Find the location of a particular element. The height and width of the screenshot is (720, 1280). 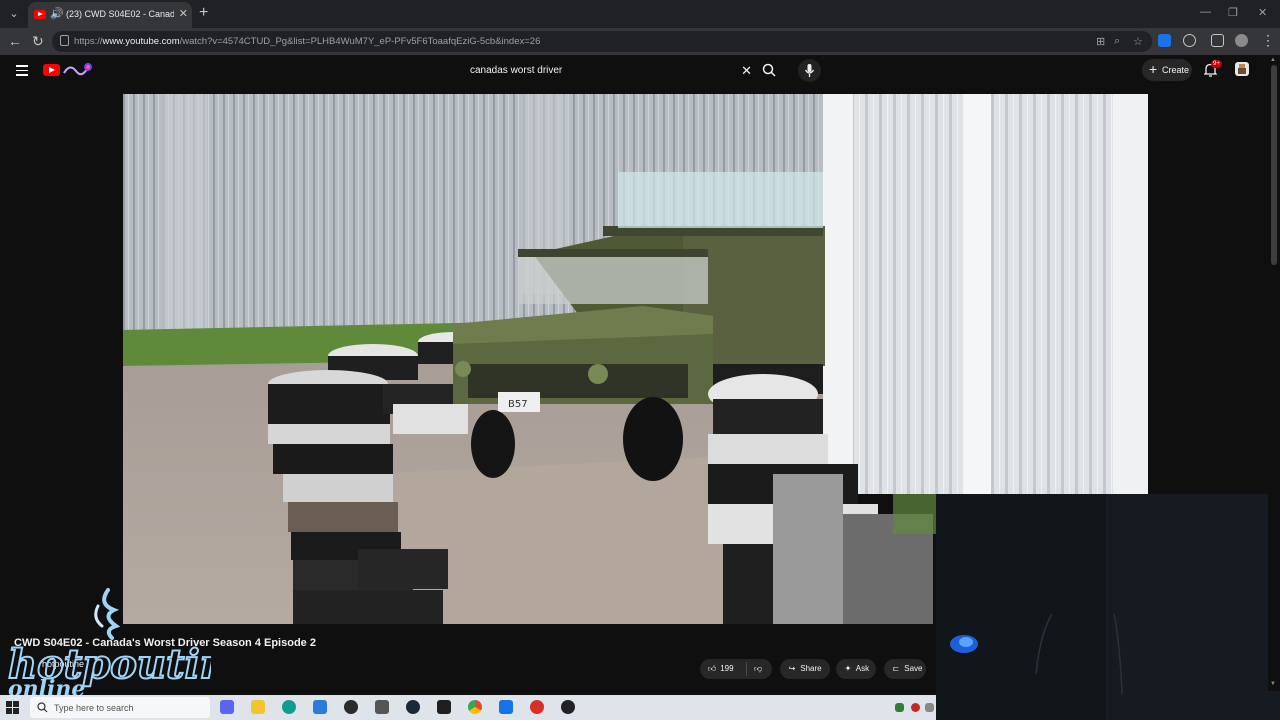

share-button: ↪ Share is located at coordinates (805, 669).